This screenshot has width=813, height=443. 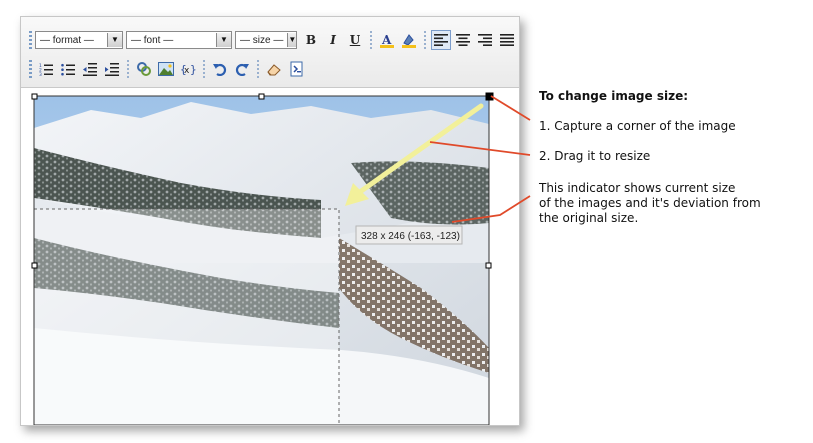 What do you see at coordinates (112, 69) in the screenshot?
I see `indent-icon` at bounding box center [112, 69].